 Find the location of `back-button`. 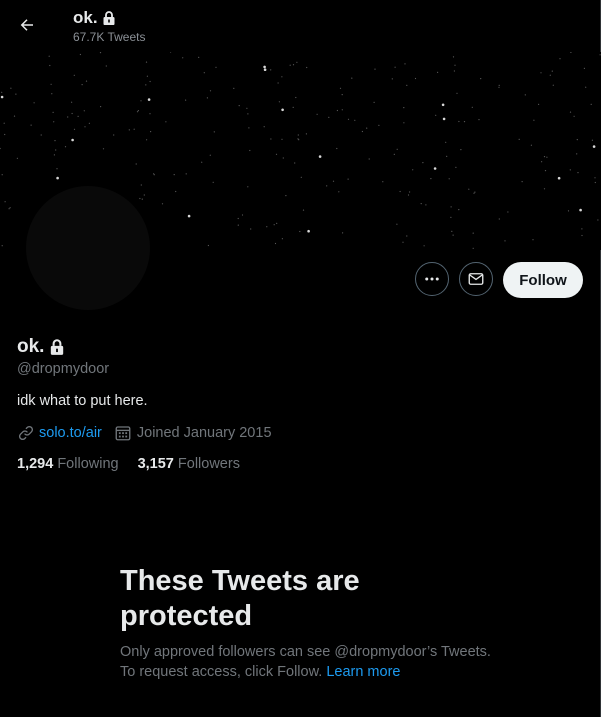

back-button is located at coordinates (27, 25).